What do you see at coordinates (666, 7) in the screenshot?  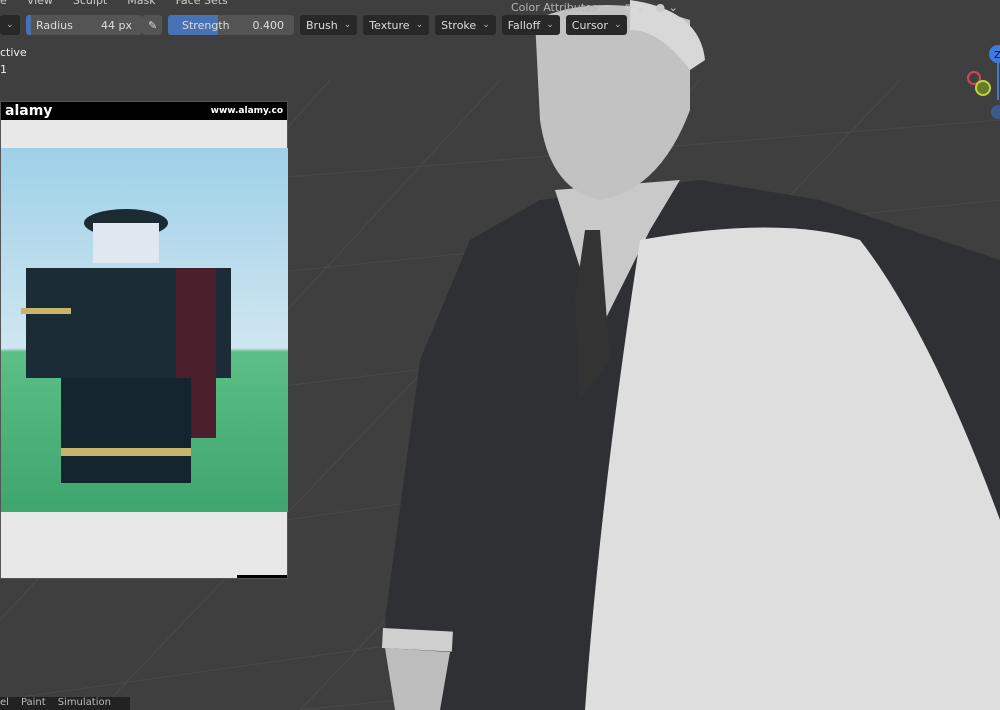 I see `shading-icon: ● ⌄` at bounding box center [666, 7].